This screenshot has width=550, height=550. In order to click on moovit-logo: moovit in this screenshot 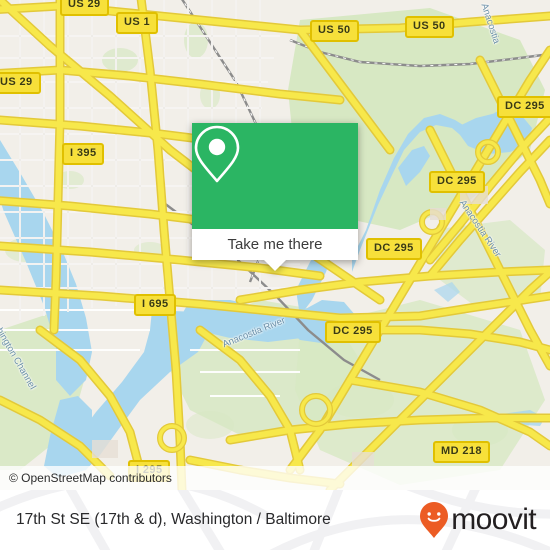, I will do `click(478, 520)`.